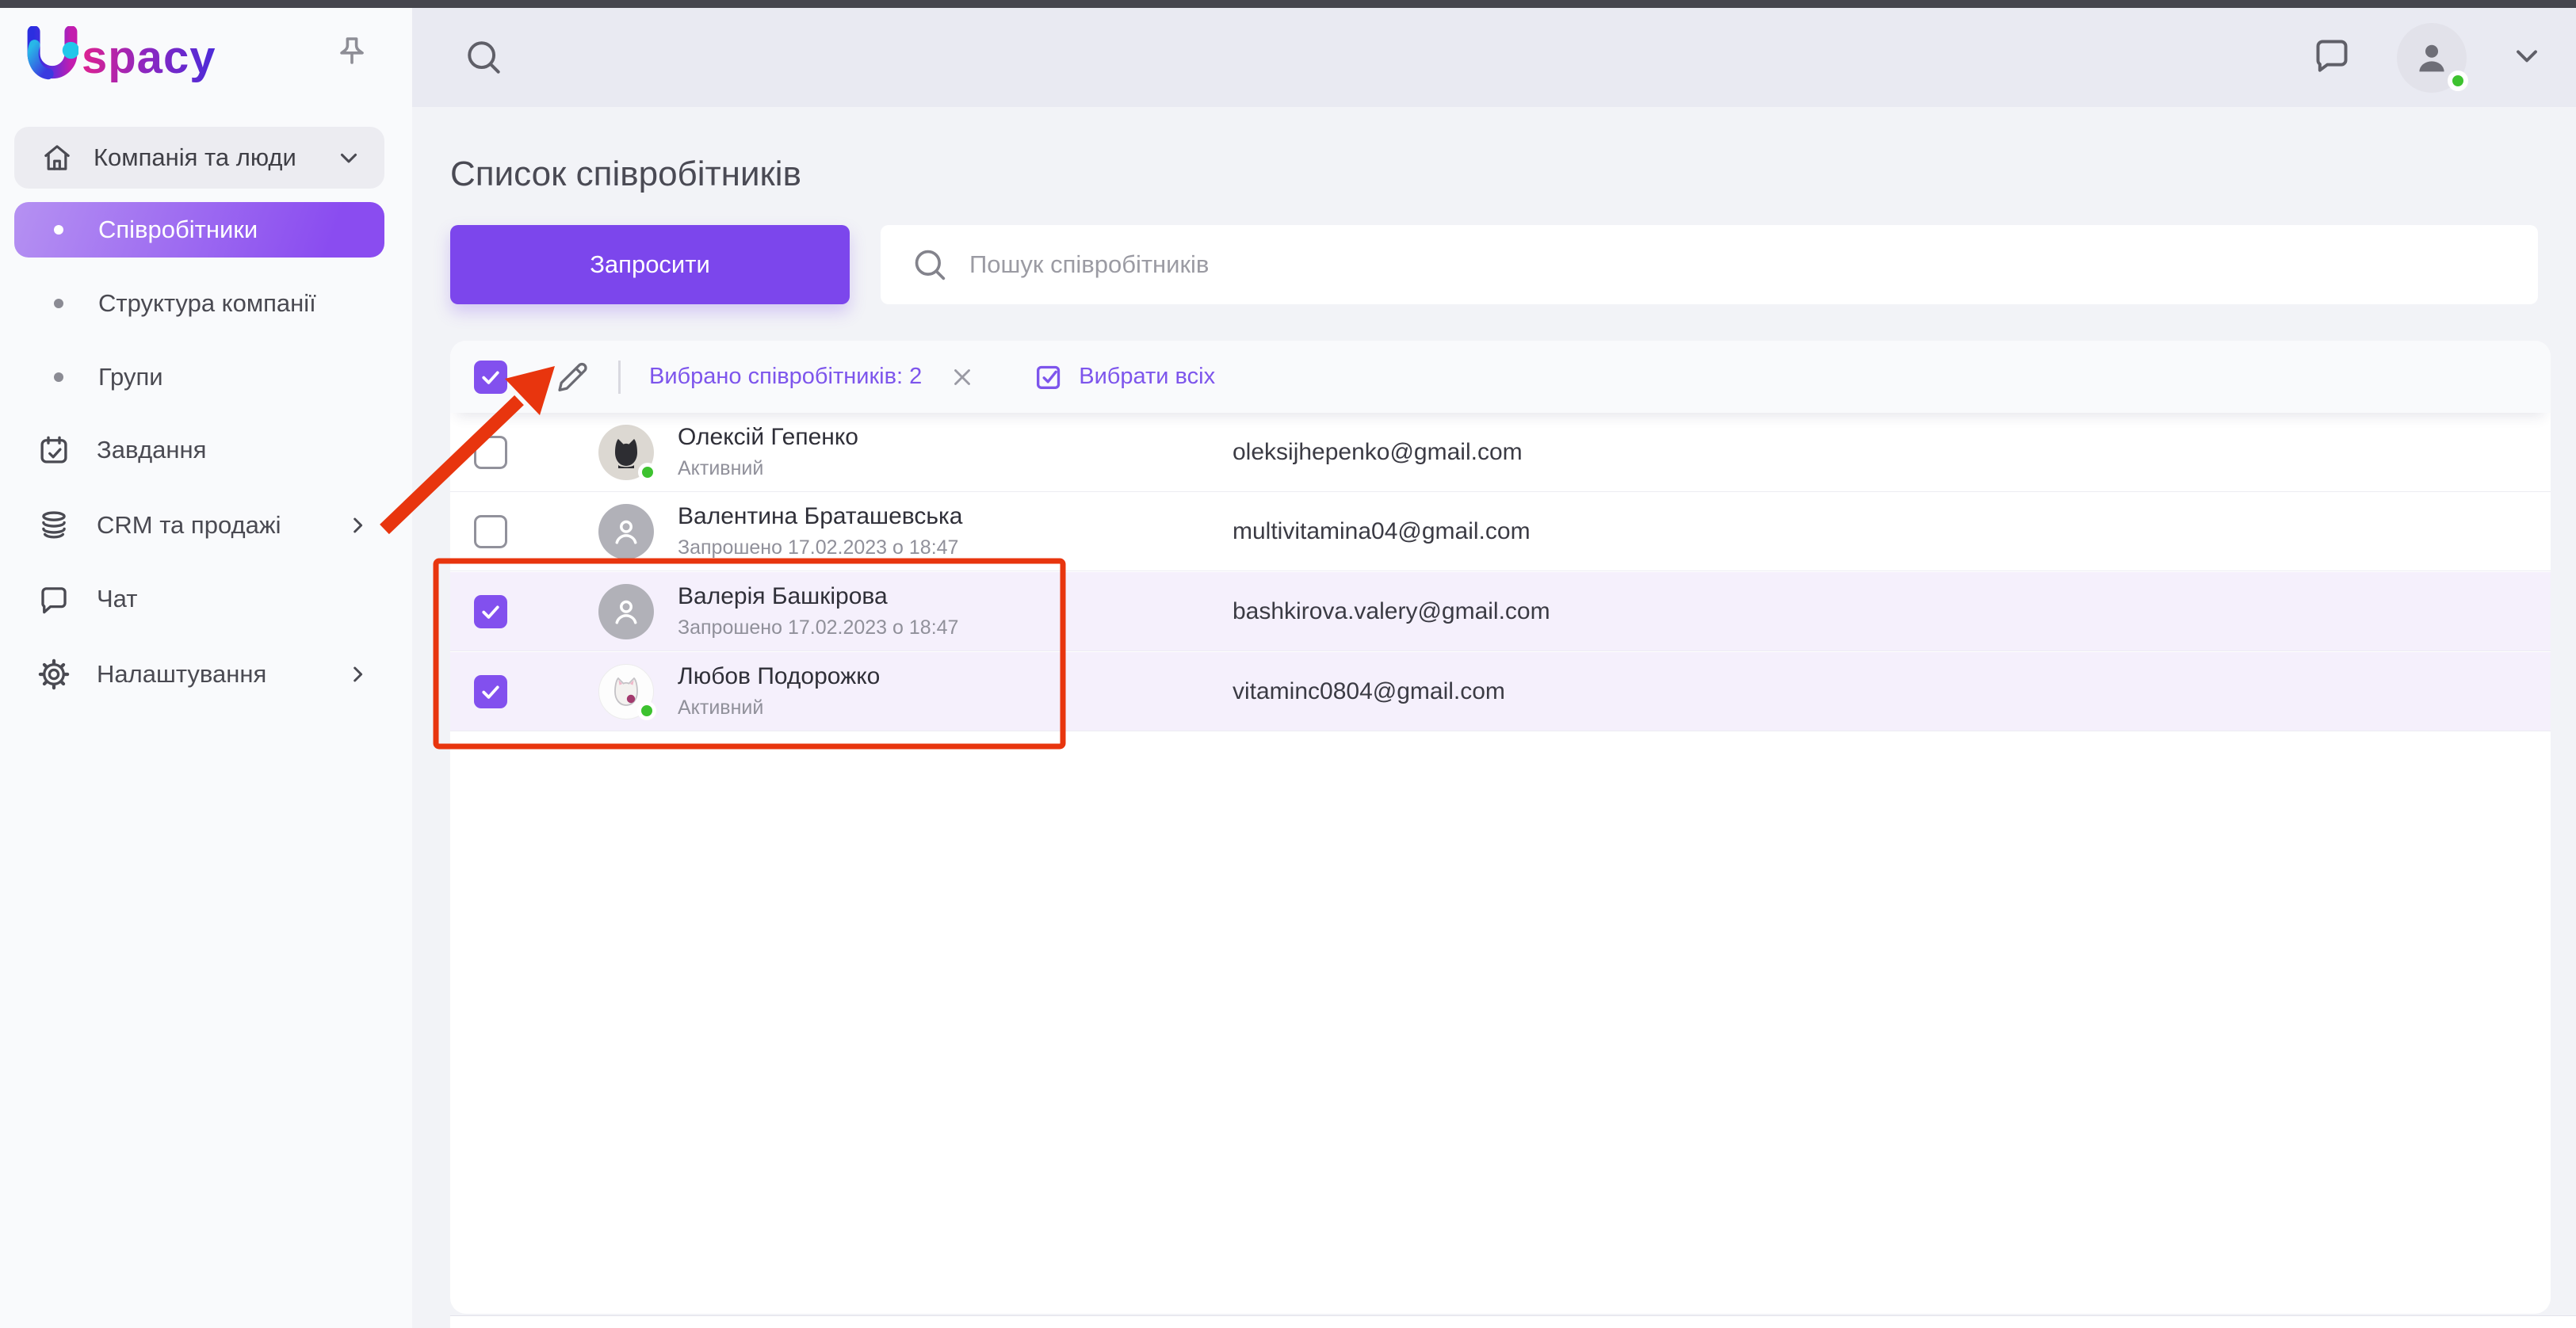 Image resolution: width=2576 pixels, height=1328 pixels. What do you see at coordinates (786, 376) in the screenshot?
I see `selected-count-label: Вибрано співробітників: 2` at bounding box center [786, 376].